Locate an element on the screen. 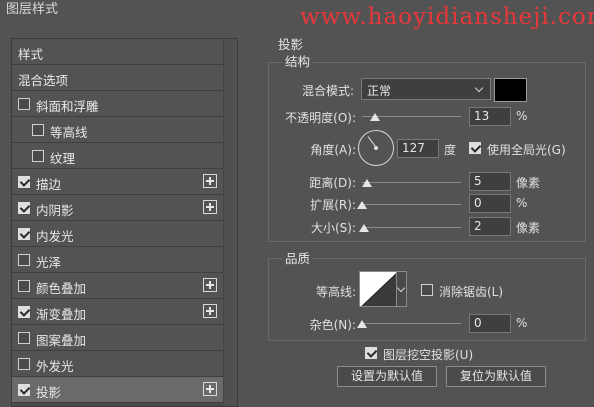  size-slider-knob is located at coordinates (363, 228).